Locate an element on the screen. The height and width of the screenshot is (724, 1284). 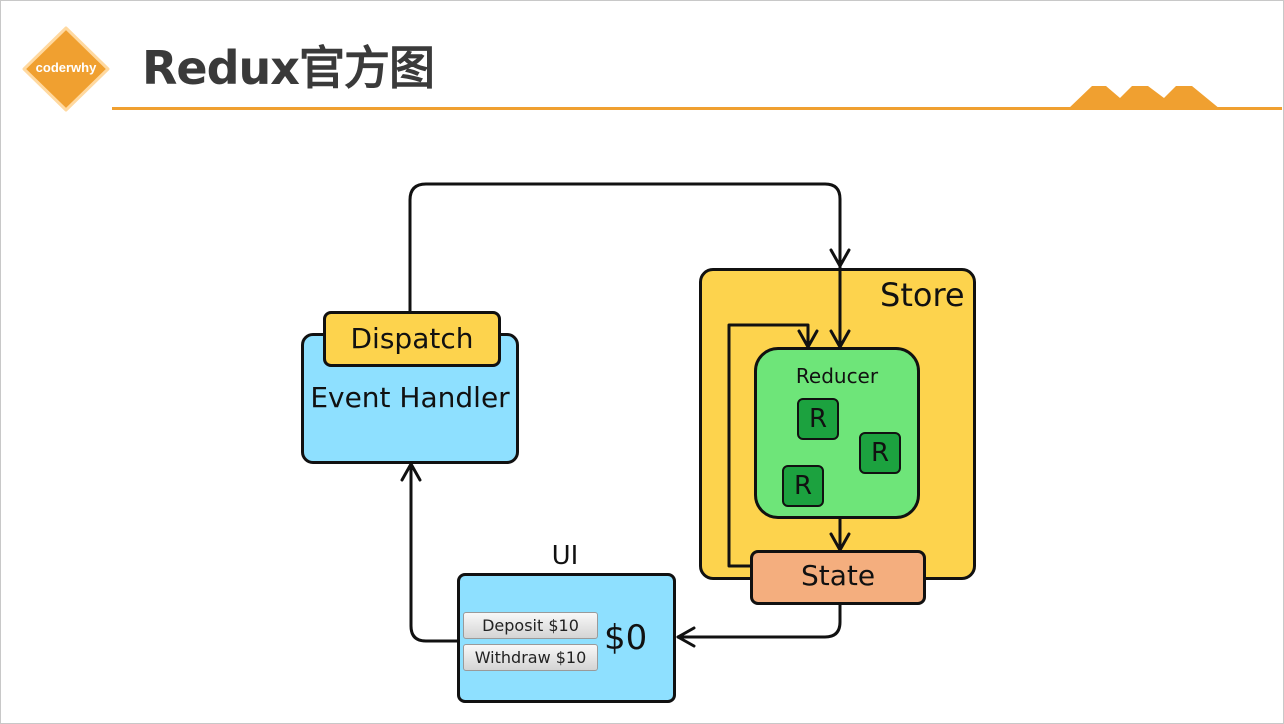
state-to-reducer-arrow is located at coordinates (768, 445).